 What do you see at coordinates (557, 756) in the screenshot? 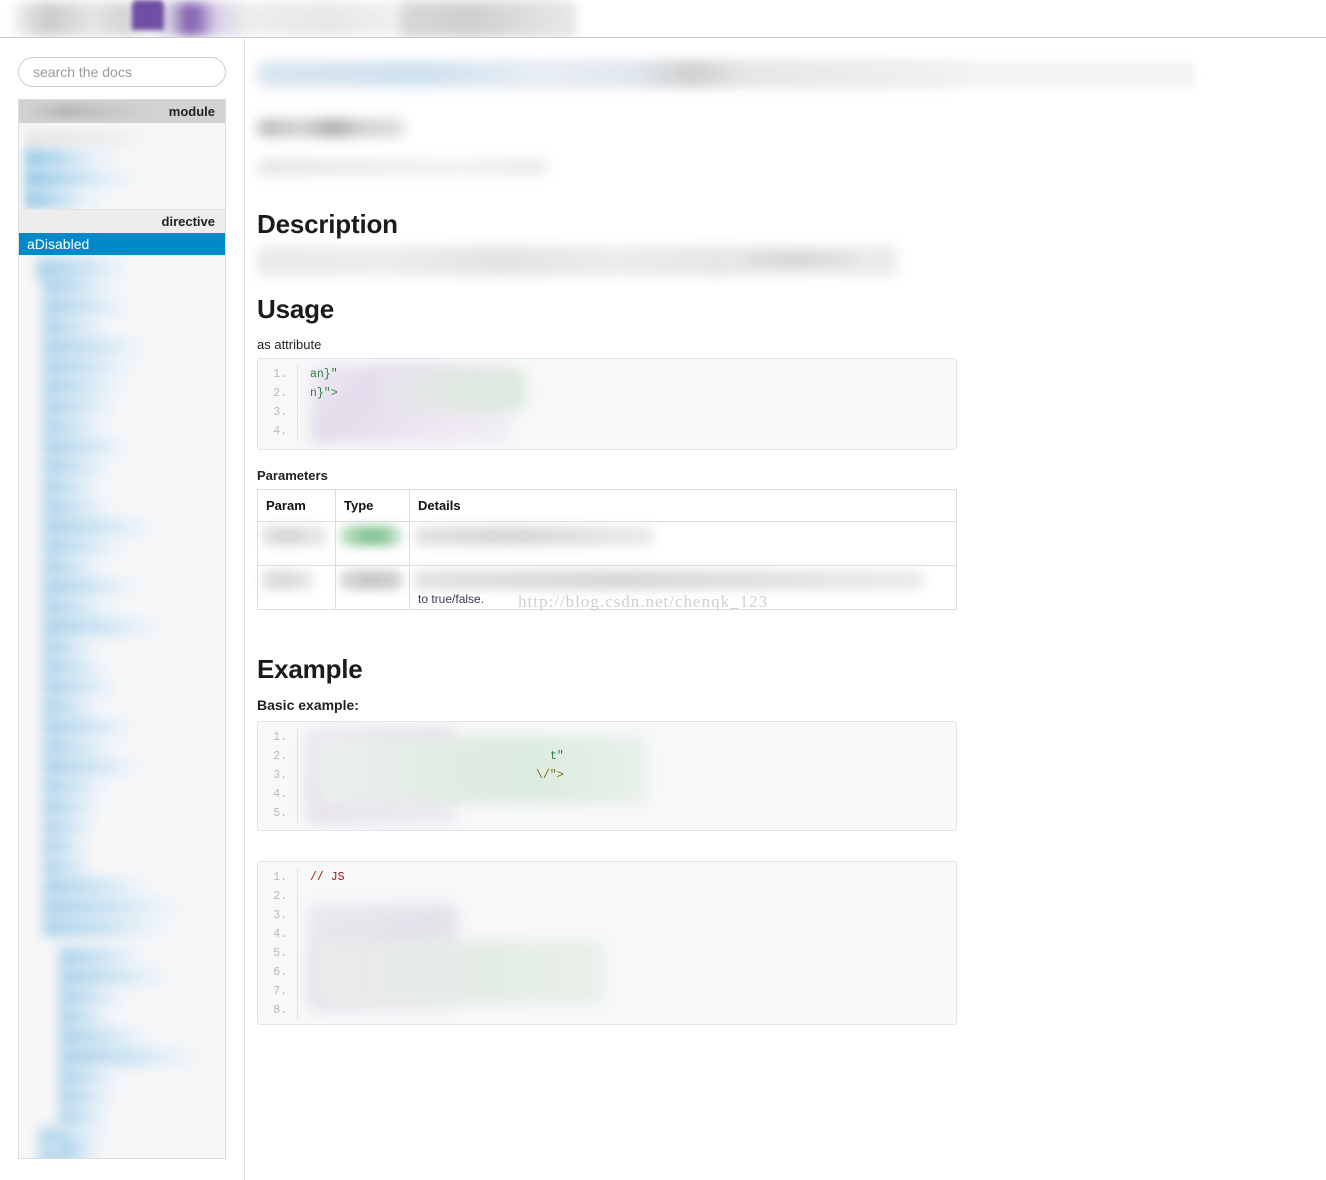
I see `code-line-text: t"` at bounding box center [557, 756].